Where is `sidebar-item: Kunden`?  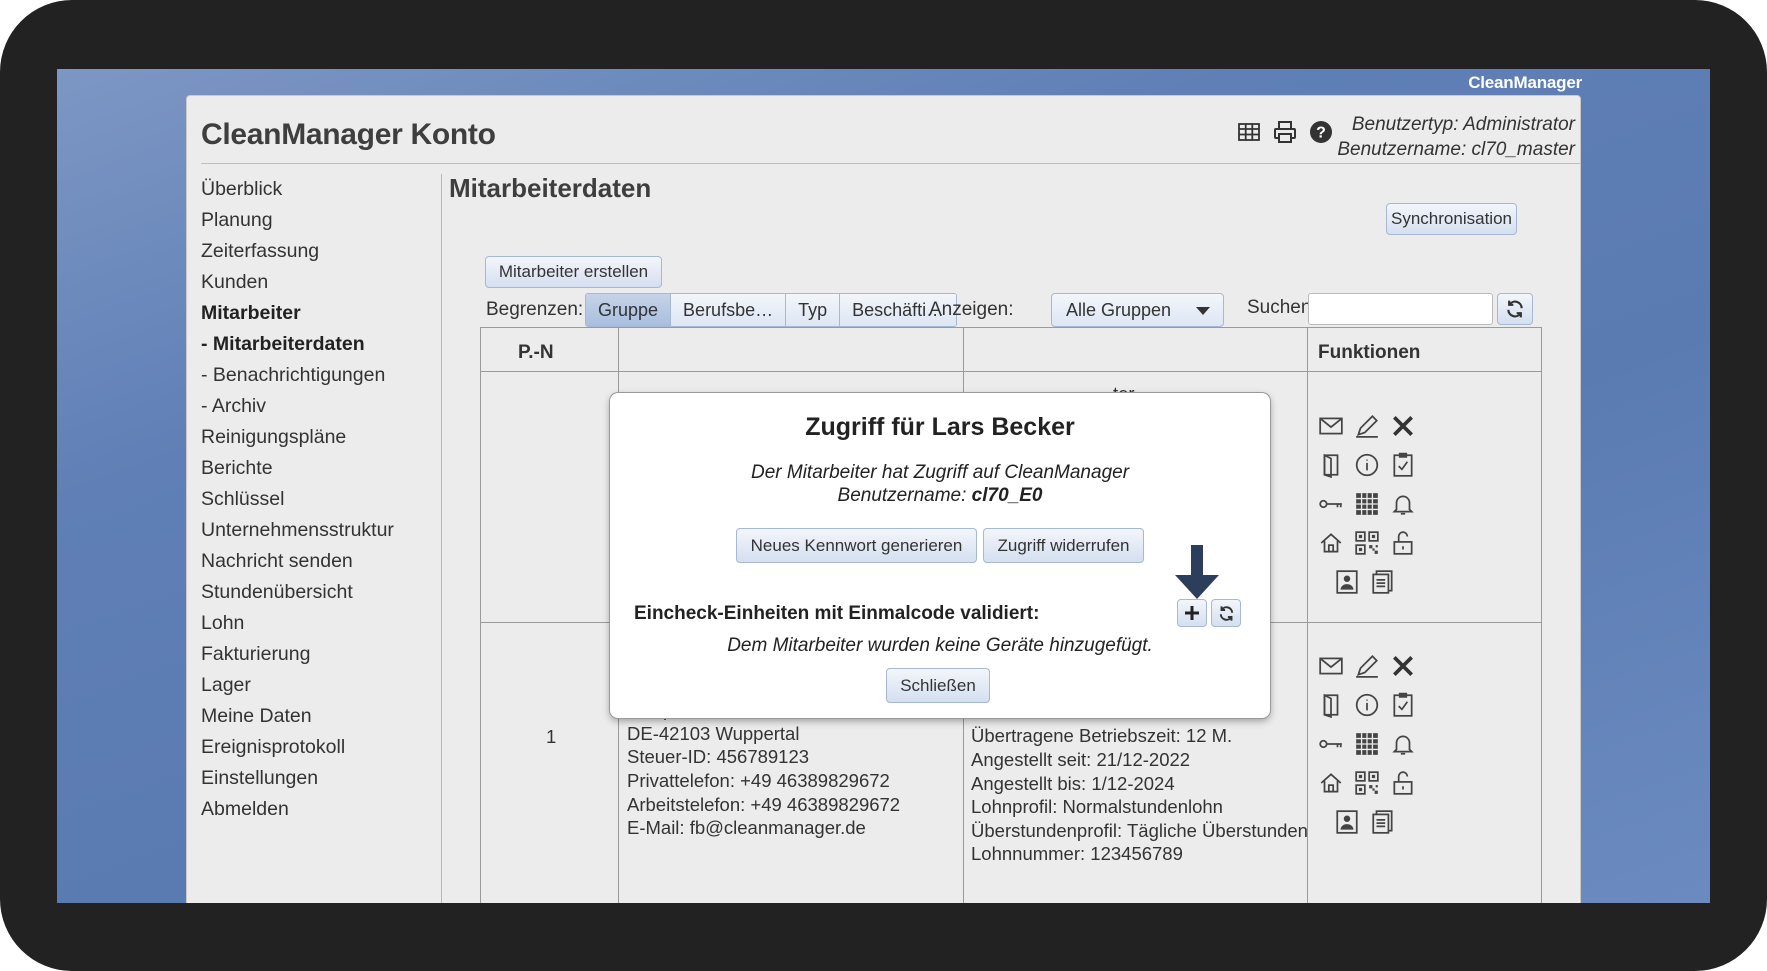
sidebar-item: Kunden is located at coordinates (311, 282).